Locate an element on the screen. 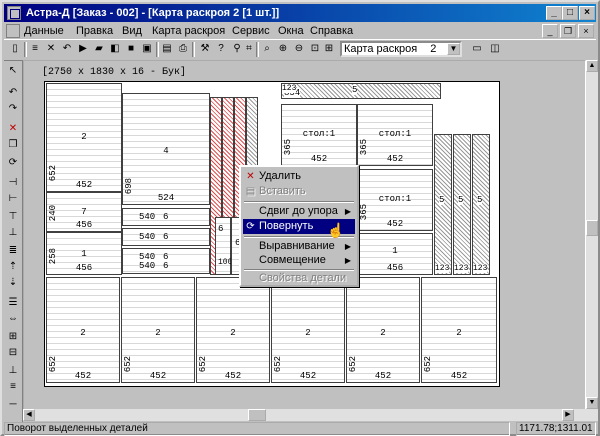  part-height: 258 is located at coordinates (53, 255).